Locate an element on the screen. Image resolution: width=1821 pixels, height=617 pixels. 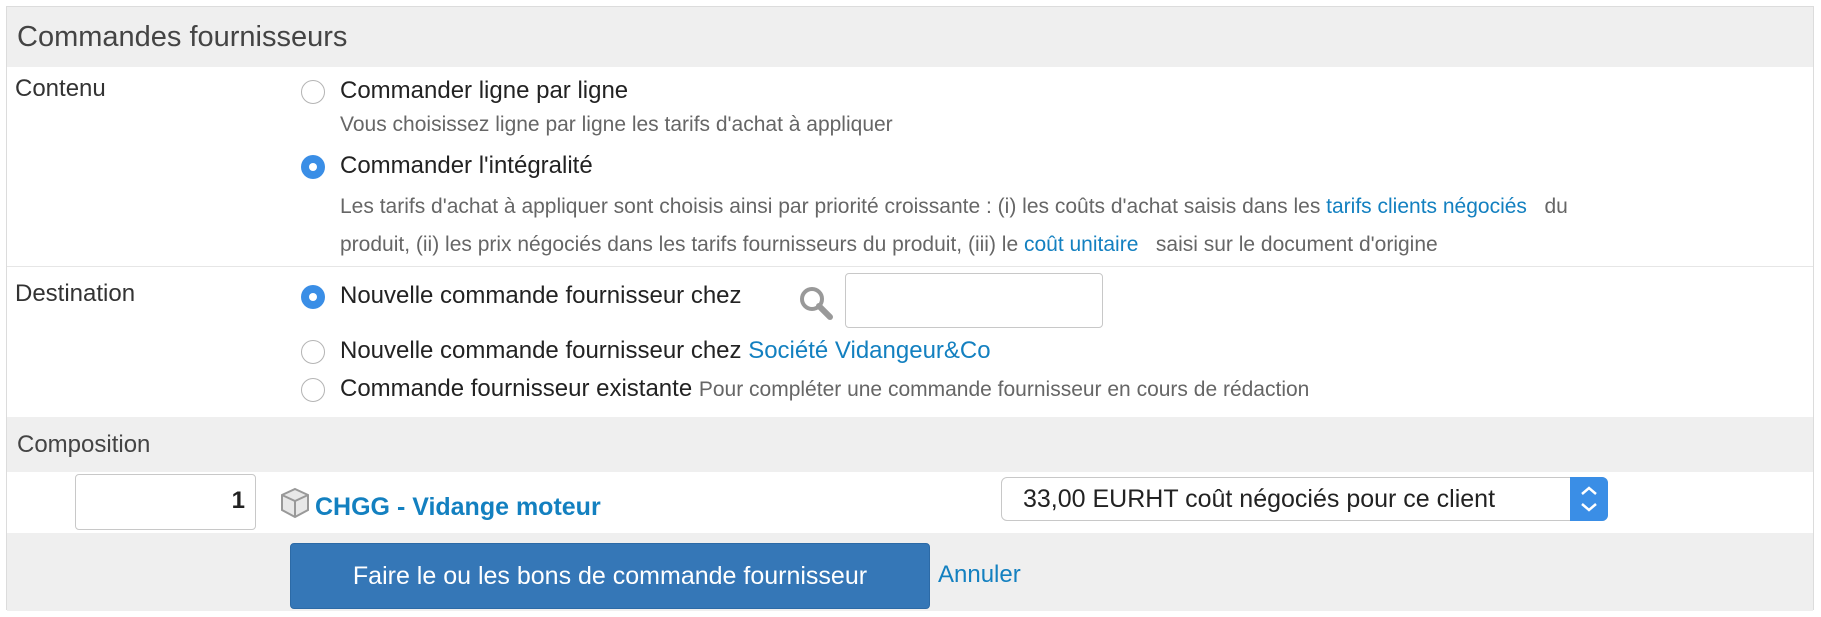
radio-existing-order is located at coordinates (313, 390).